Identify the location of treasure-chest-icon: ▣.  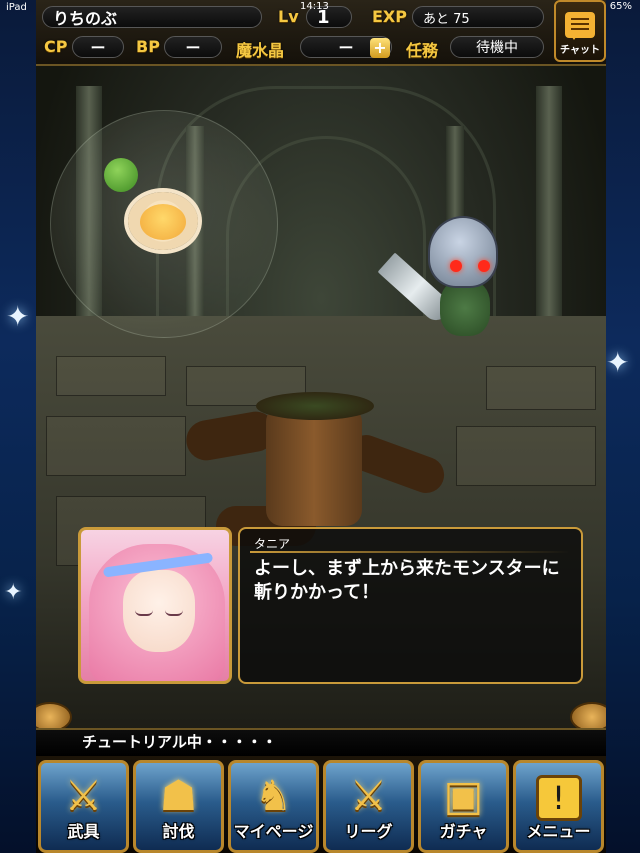
(463, 795).